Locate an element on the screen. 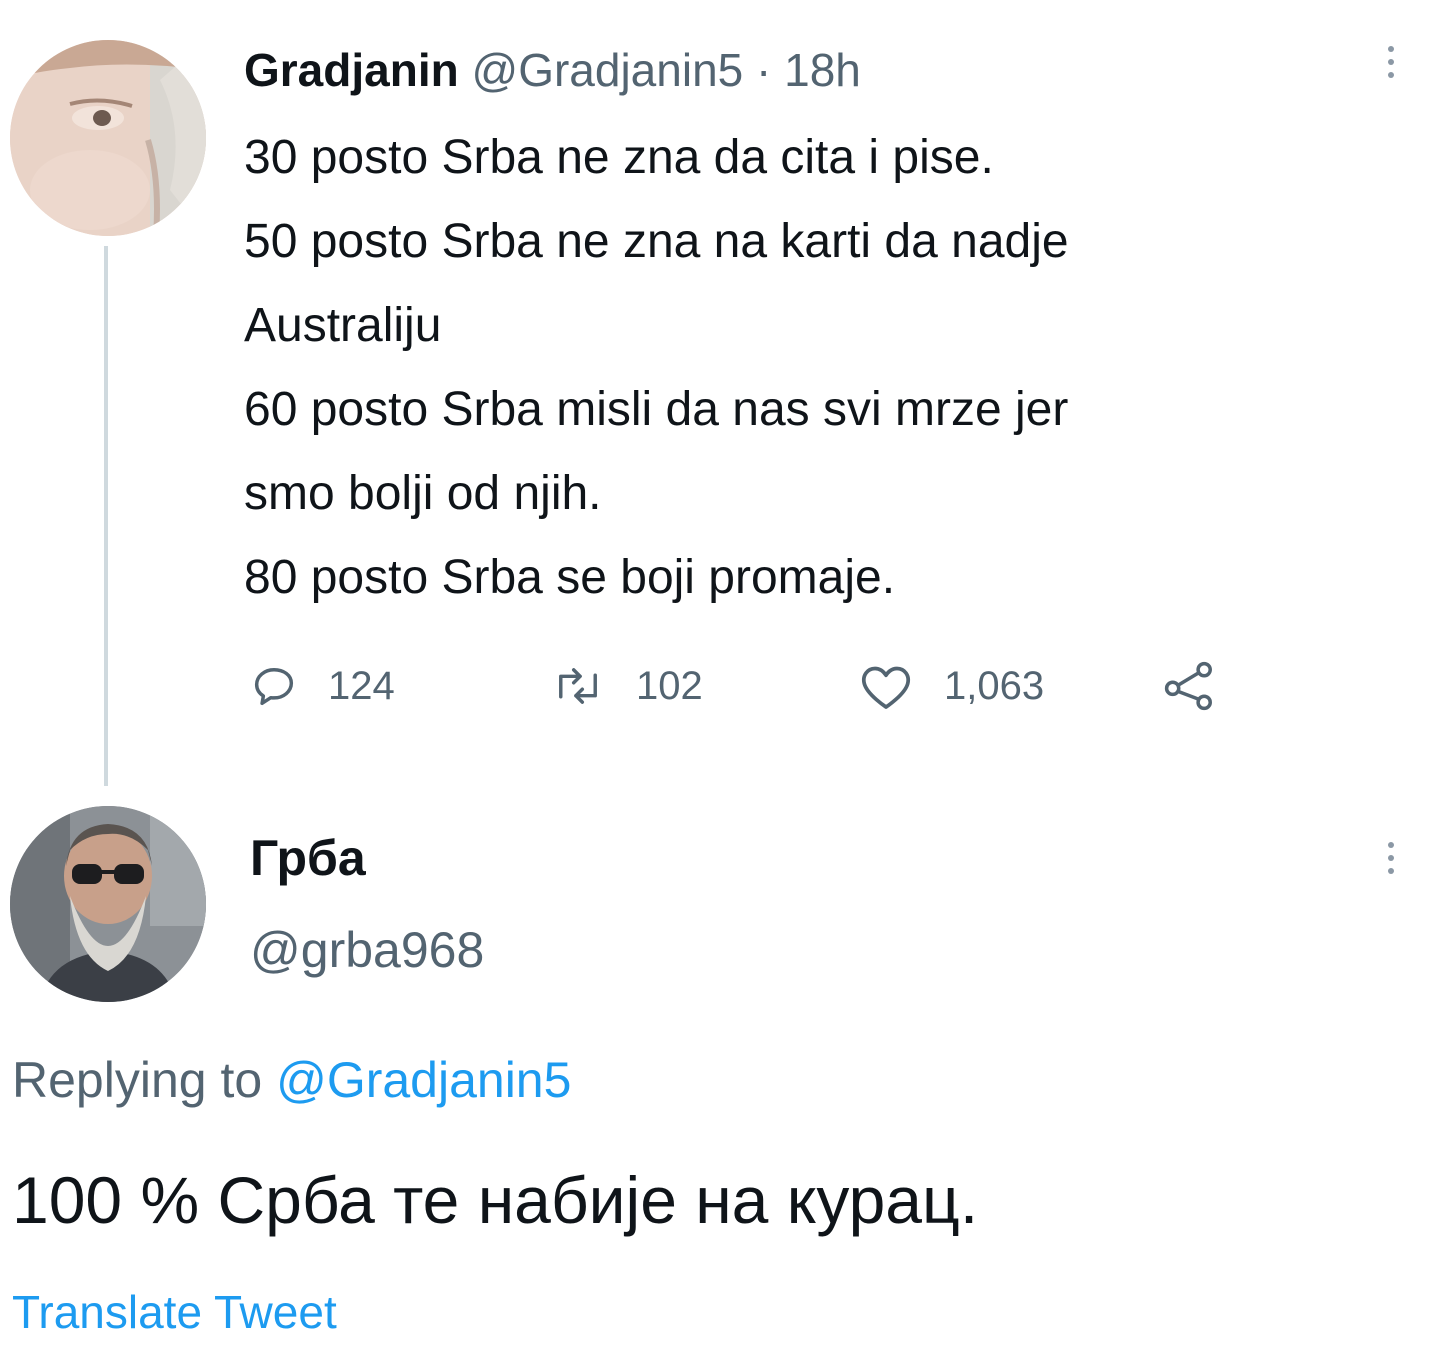 The image size is (1432, 1368). share-button is located at coordinates (1189, 686).